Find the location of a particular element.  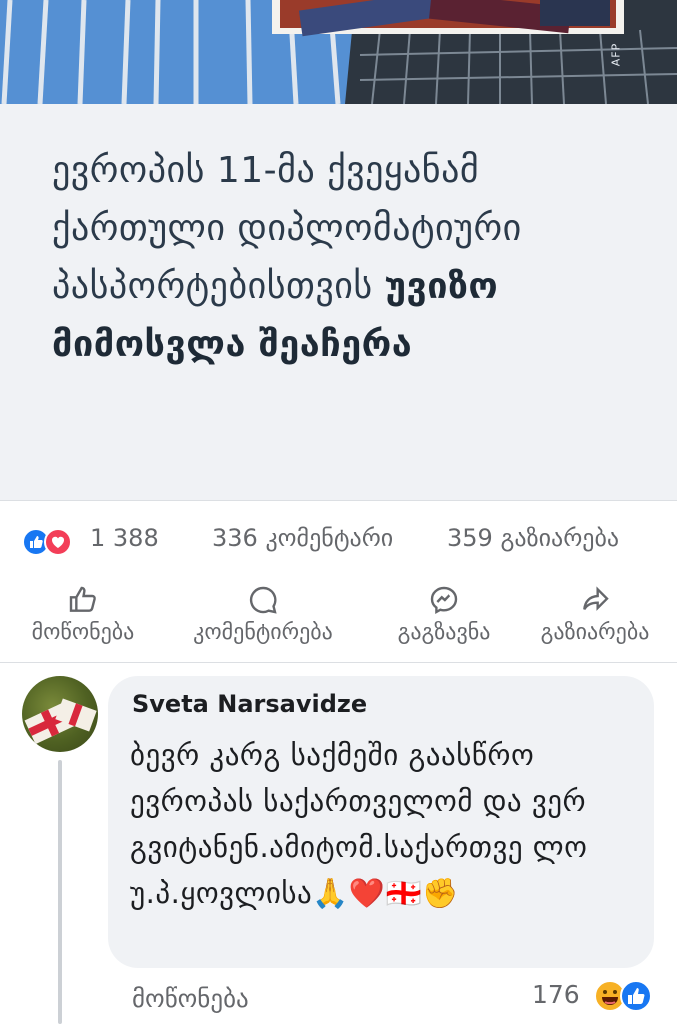

shares-count: 359 გაზიარება is located at coordinates (533, 538).